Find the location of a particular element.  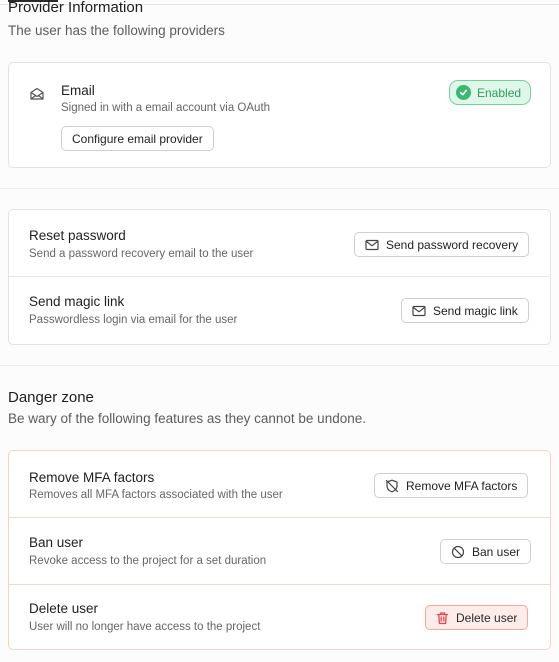

delete-user-button: Delete user is located at coordinates (477, 617).